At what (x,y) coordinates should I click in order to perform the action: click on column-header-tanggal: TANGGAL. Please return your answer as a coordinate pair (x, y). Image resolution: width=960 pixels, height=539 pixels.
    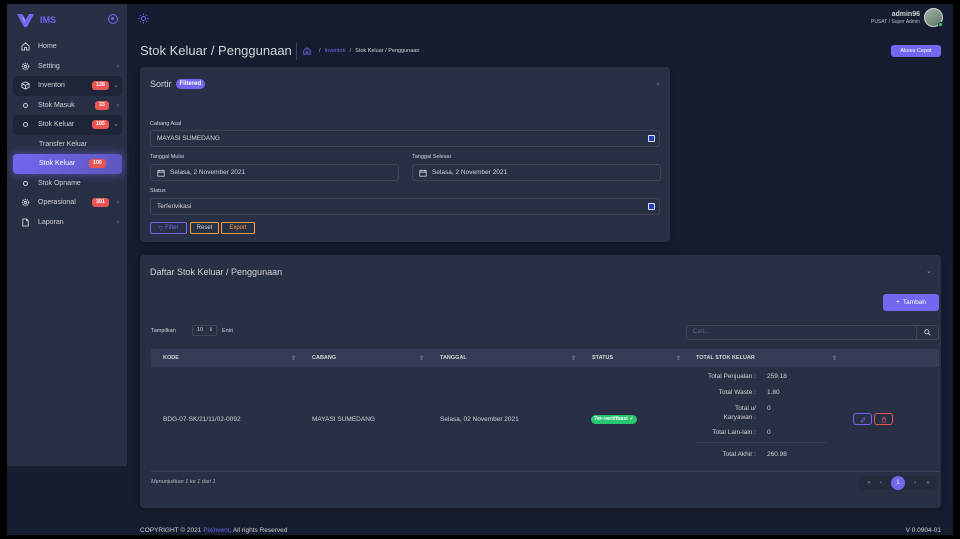
    Looking at the image, I should click on (453, 358).